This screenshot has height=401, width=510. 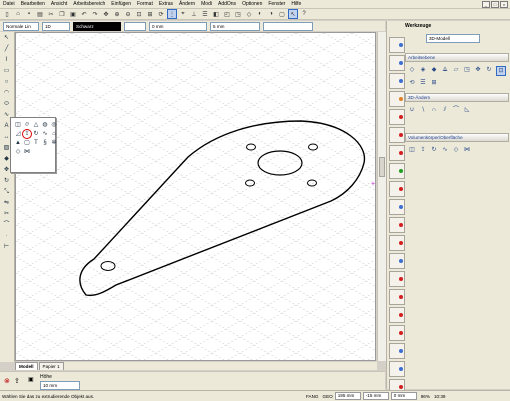 I want to click on menu-extras: Extras, so click(x=166, y=4).